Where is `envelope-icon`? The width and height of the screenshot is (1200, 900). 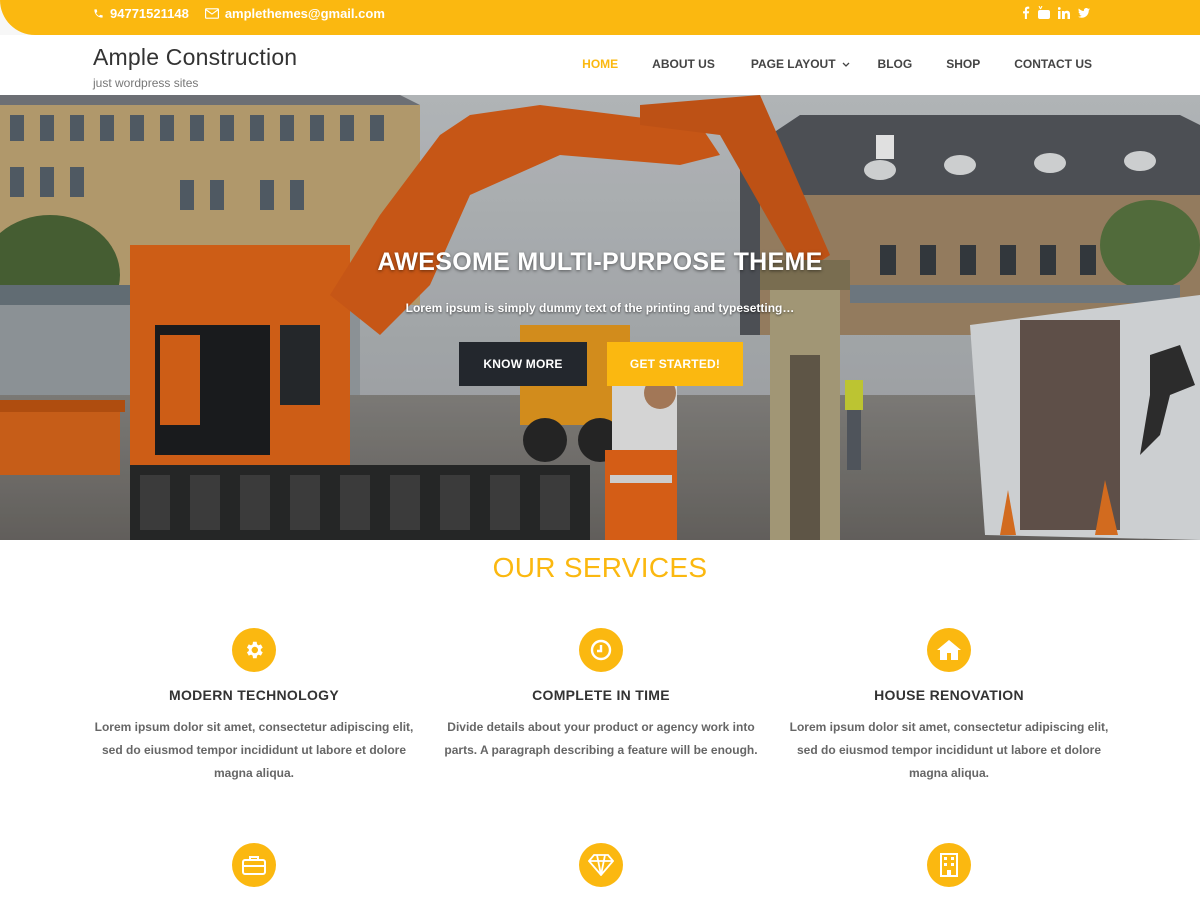 envelope-icon is located at coordinates (211, 13).